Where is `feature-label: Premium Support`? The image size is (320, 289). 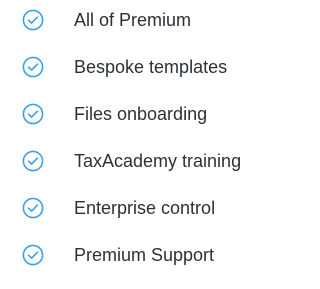 feature-label: Premium Support is located at coordinates (144, 255).